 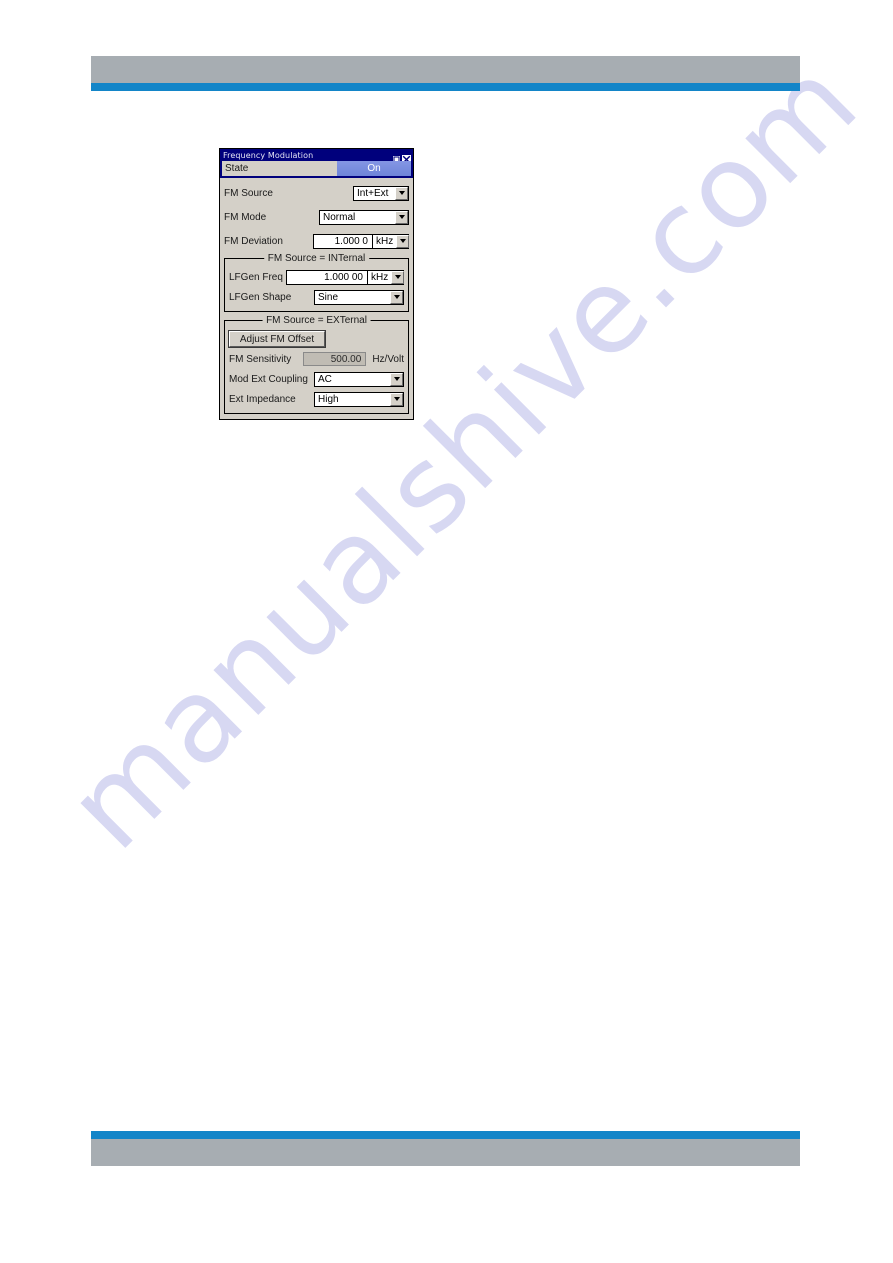 I want to click on external-group-title: FM Source = EXTernal, so click(x=316, y=320).